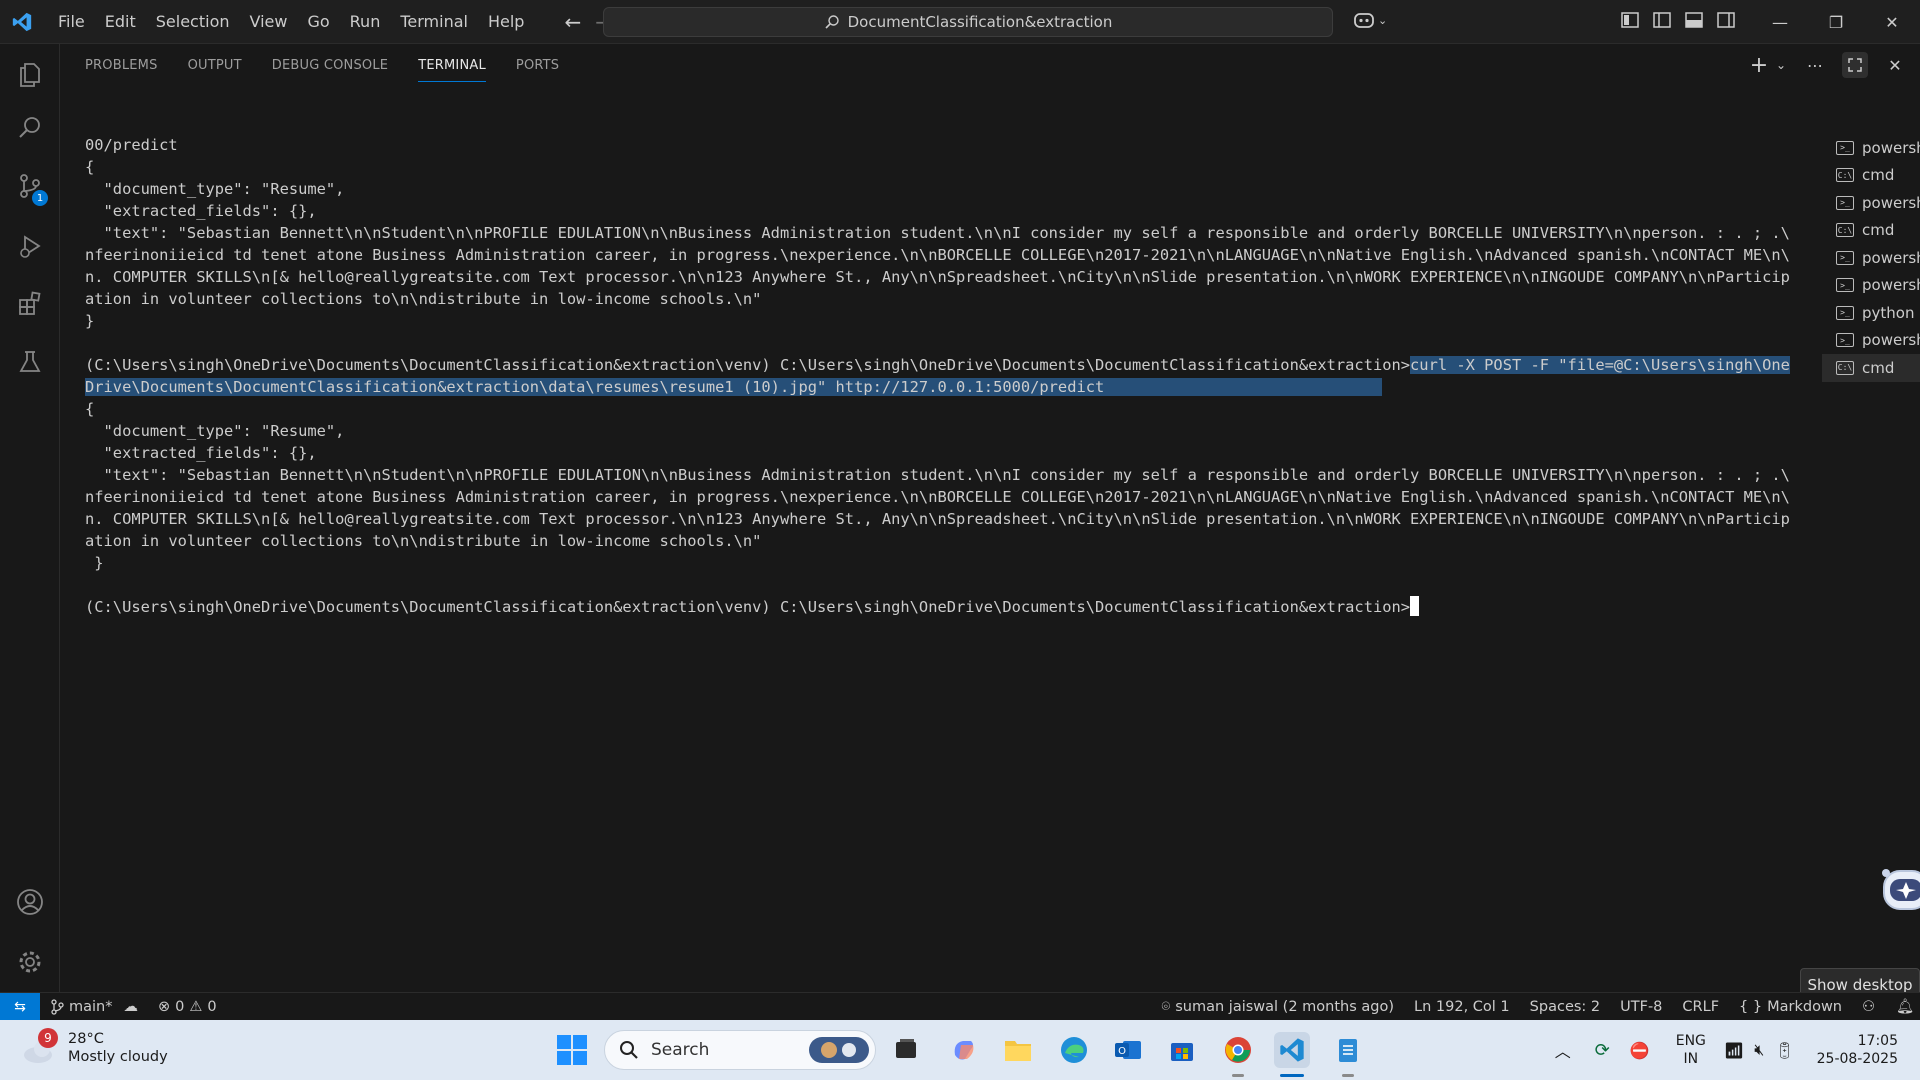  Describe the element at coordinates (452, 66) in the screenshot. I see `tab-terminal: TERMINAL` at that location.